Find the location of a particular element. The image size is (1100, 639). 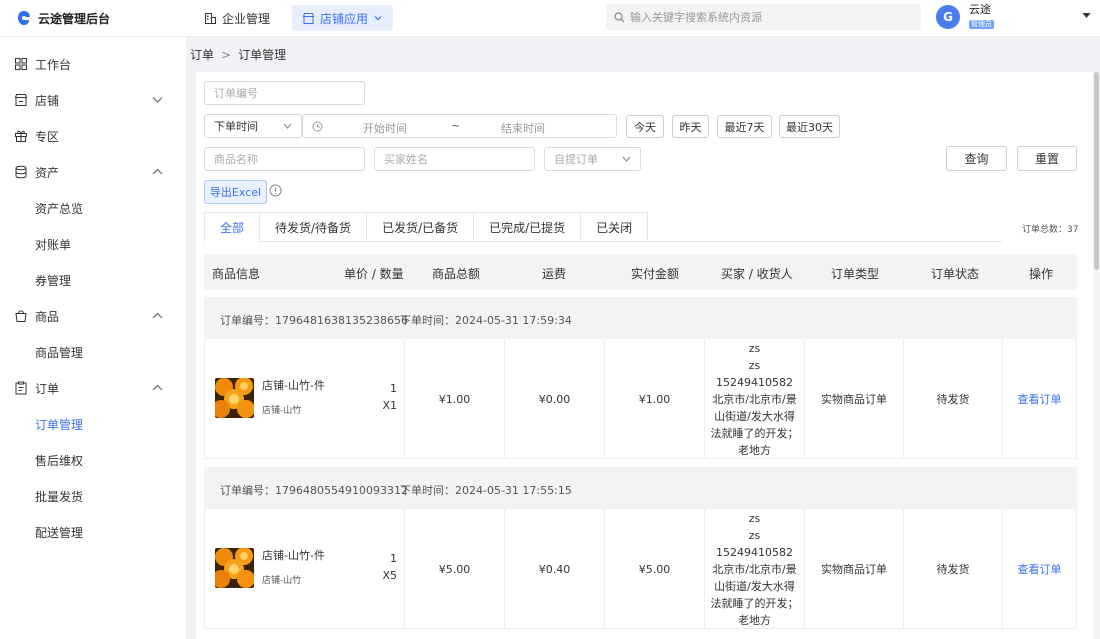

col-paid: 实付金额 is located at coordinates (655, 274).